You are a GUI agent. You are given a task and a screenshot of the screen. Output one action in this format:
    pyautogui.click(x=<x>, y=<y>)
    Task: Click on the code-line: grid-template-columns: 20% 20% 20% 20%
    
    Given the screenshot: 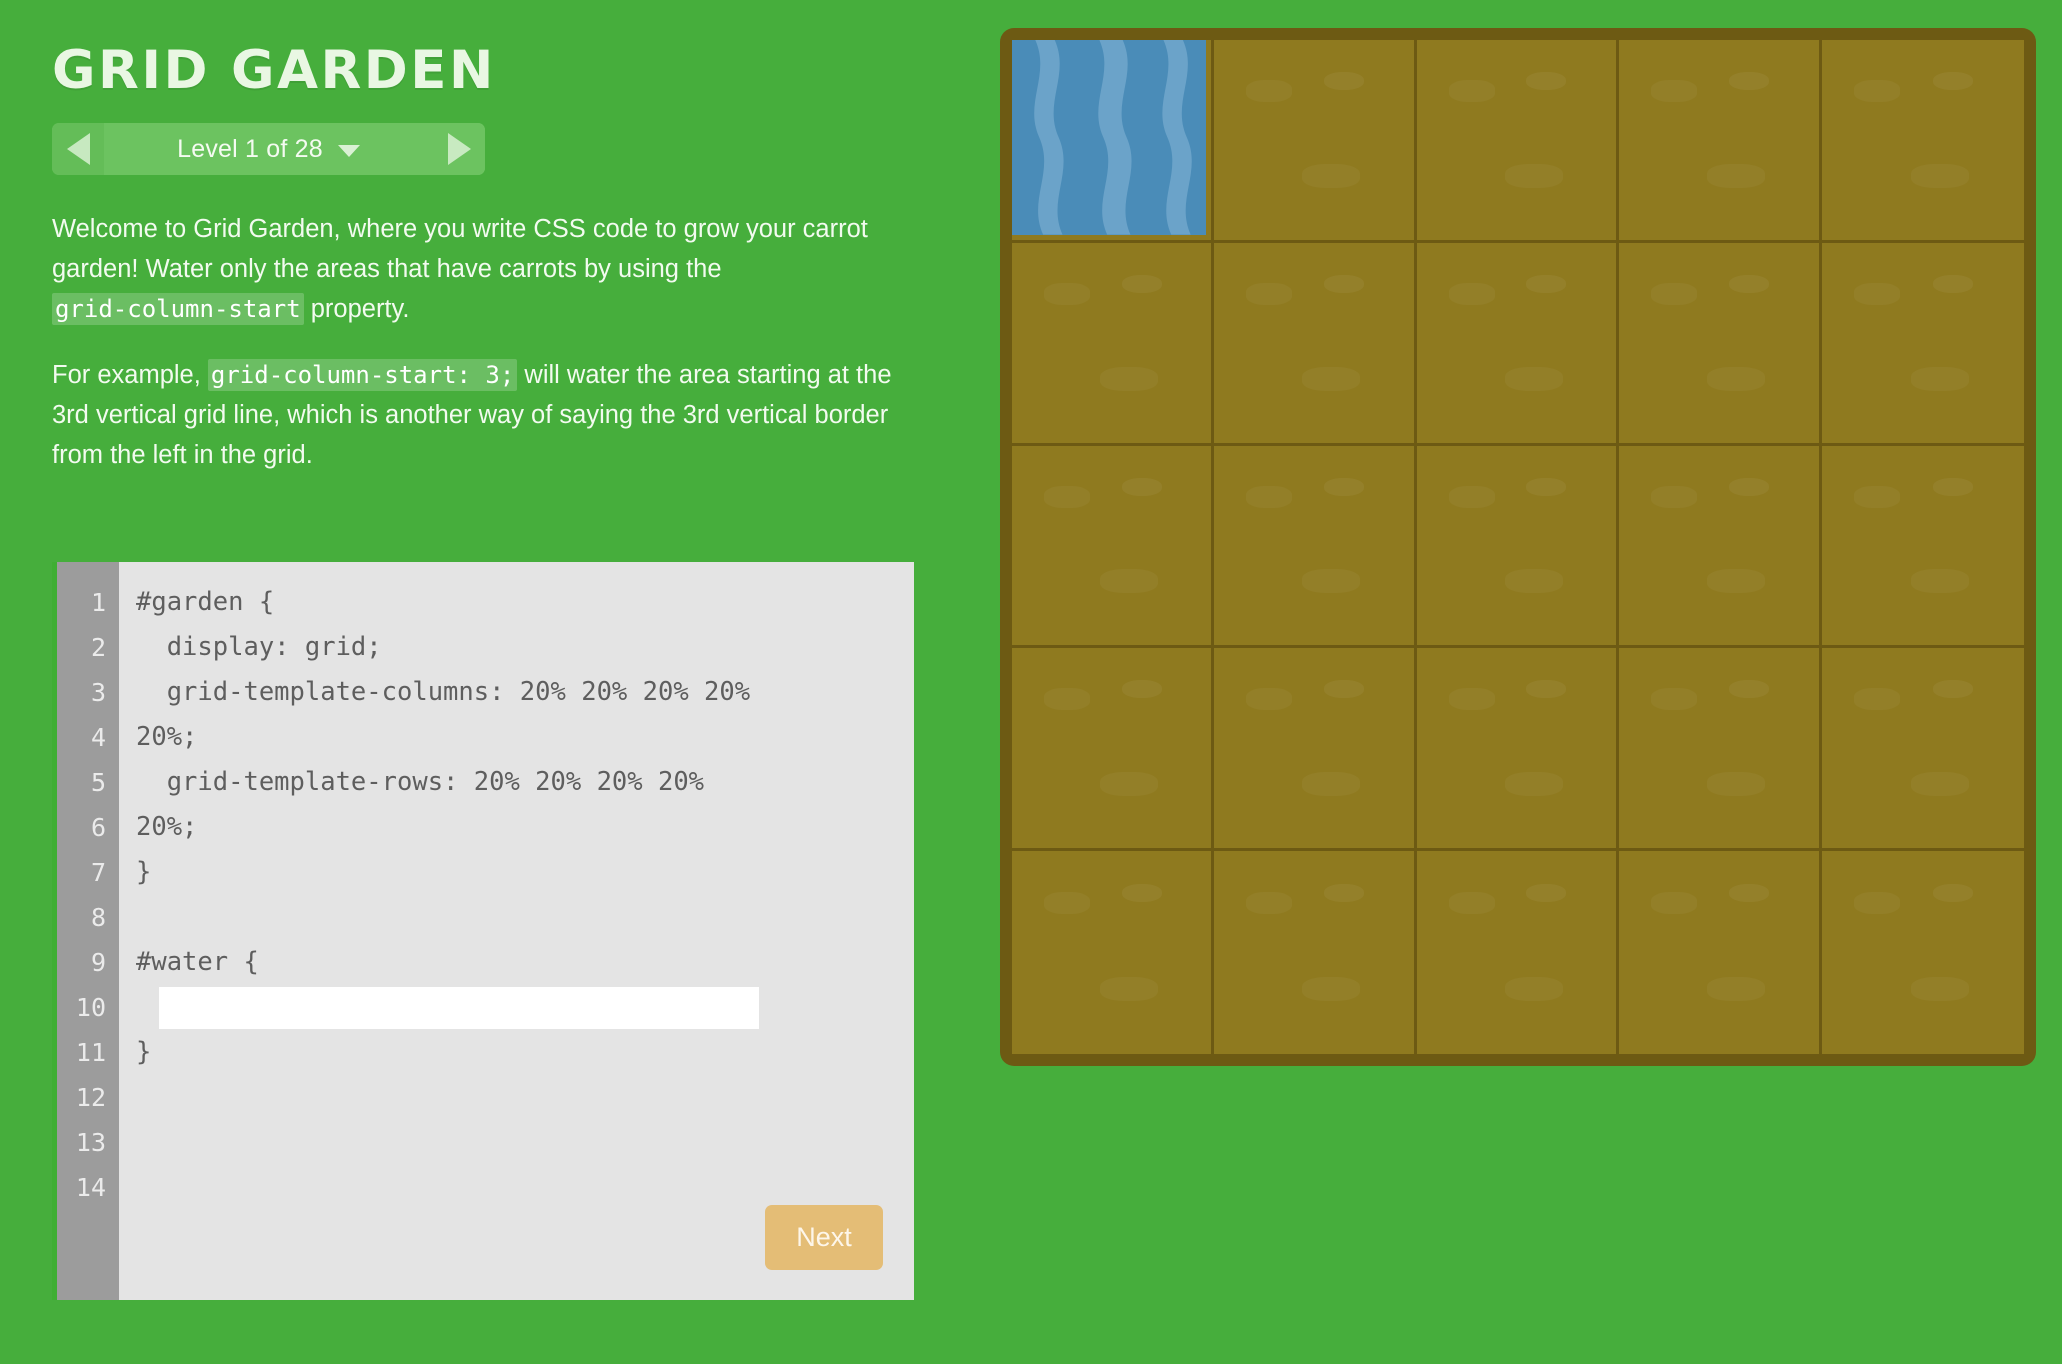 What is the action you would take?
    pyautogui.click(x=443, y=692)
    